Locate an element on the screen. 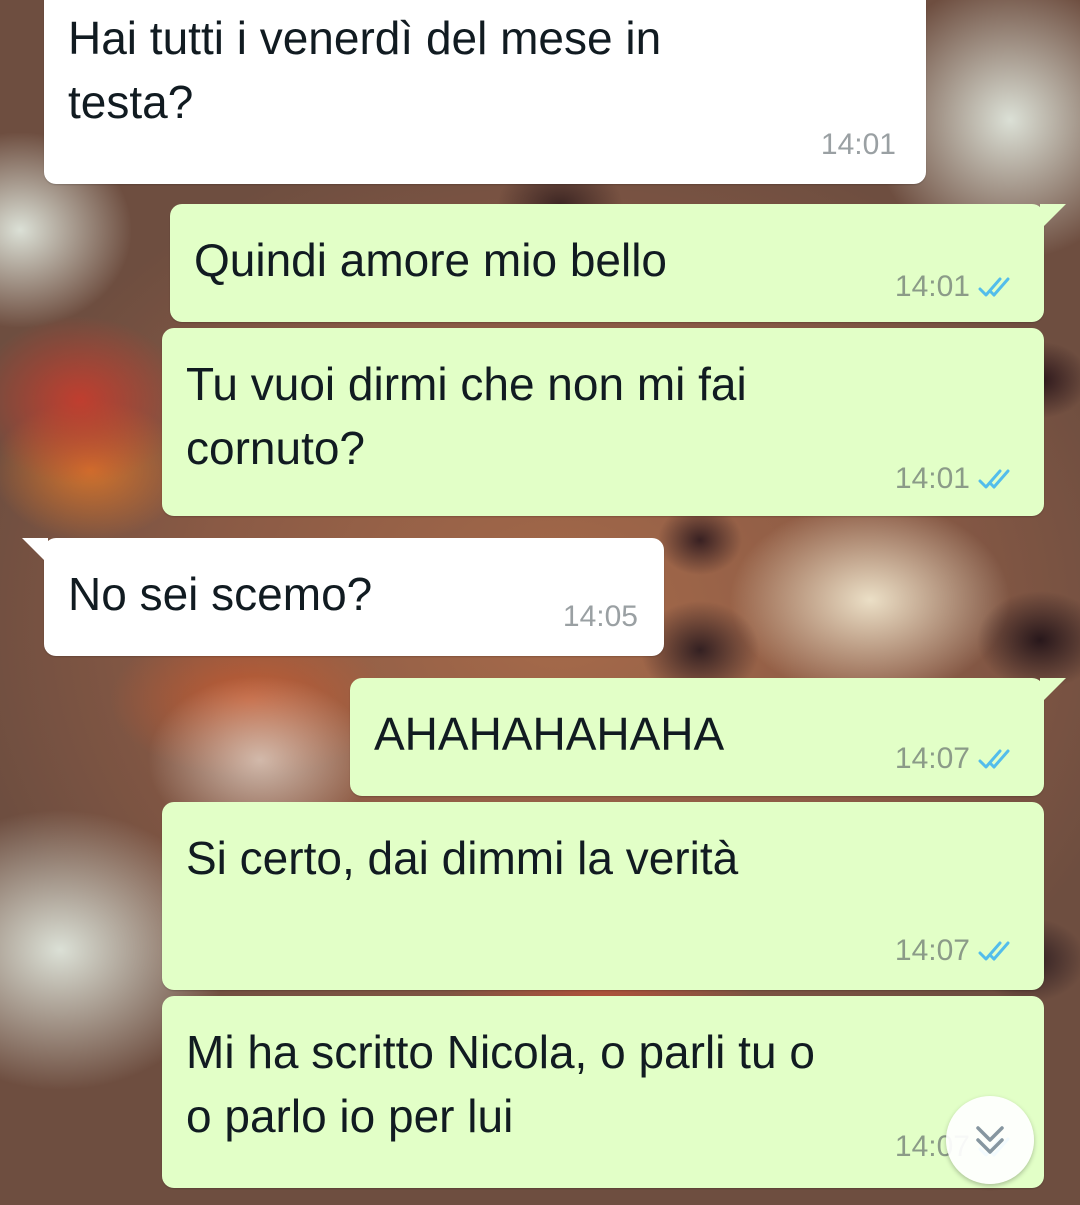  scroll-to-bottom-button is located at coordinates (990, 1140).